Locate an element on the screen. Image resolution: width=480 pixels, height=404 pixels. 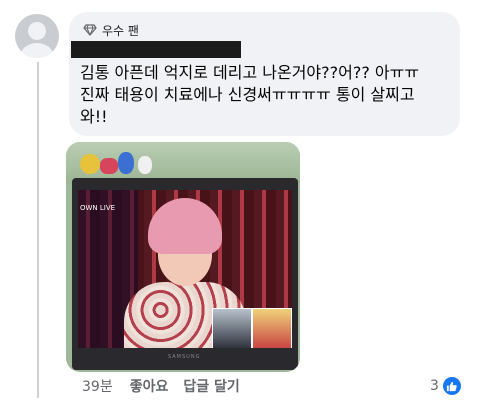
like-button: 좋아요 is located at coordinates (149, 386).